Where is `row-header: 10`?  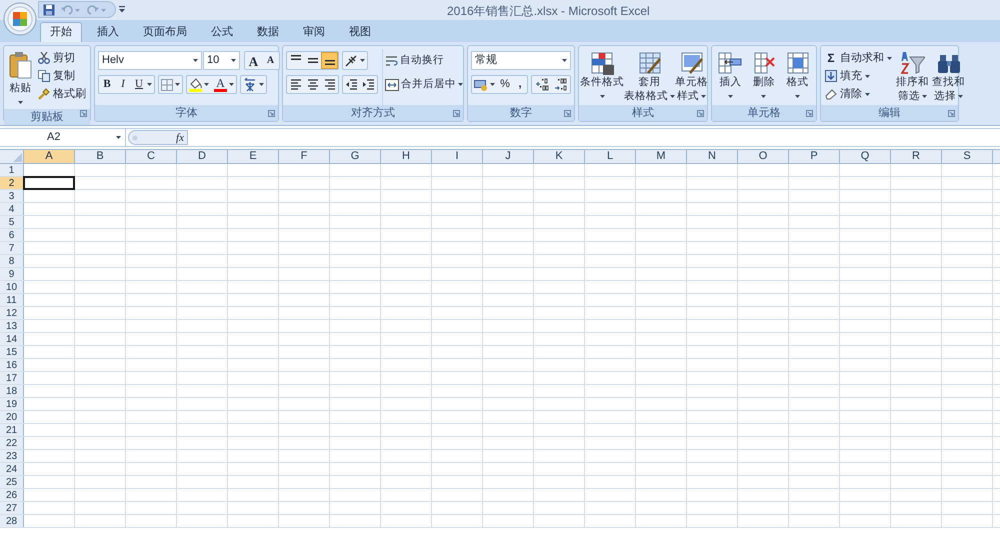
row-header: 10 is located at coordinates (12, 287).